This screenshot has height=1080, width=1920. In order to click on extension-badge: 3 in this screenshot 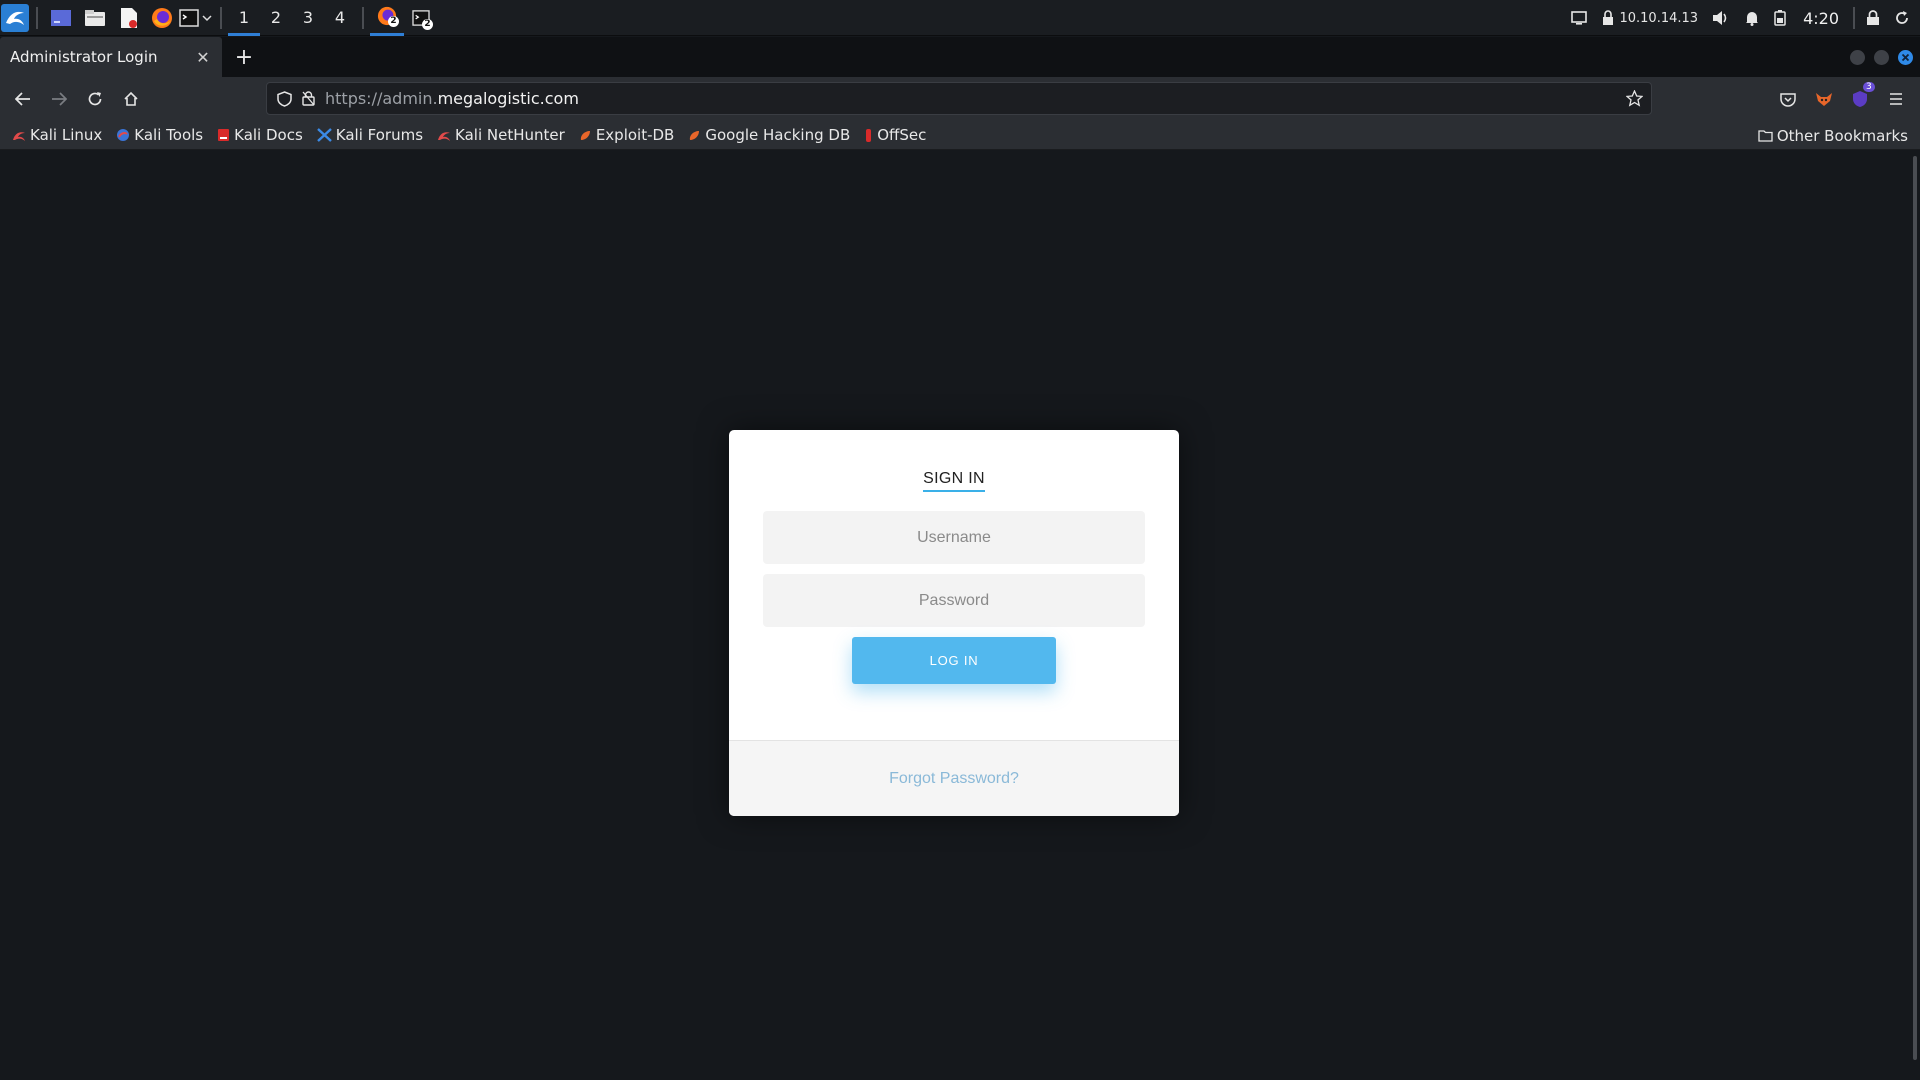, I will do `click(1869, 87)`.